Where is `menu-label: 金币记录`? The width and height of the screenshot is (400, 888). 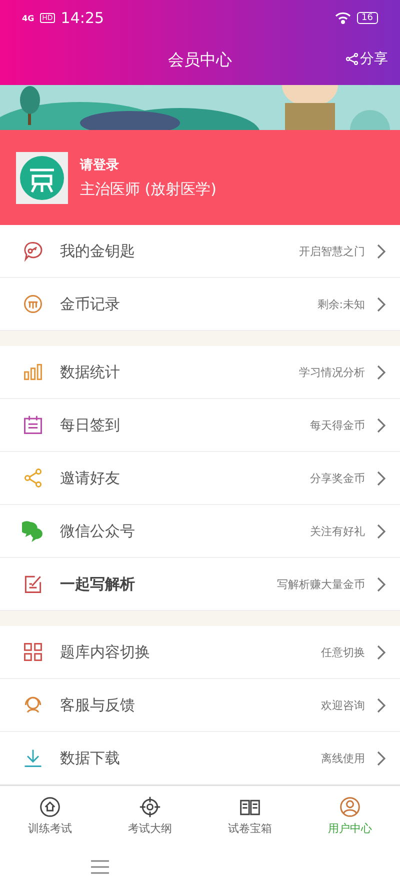 menu-label: 金币记录 is located at coordinates (90, 304).